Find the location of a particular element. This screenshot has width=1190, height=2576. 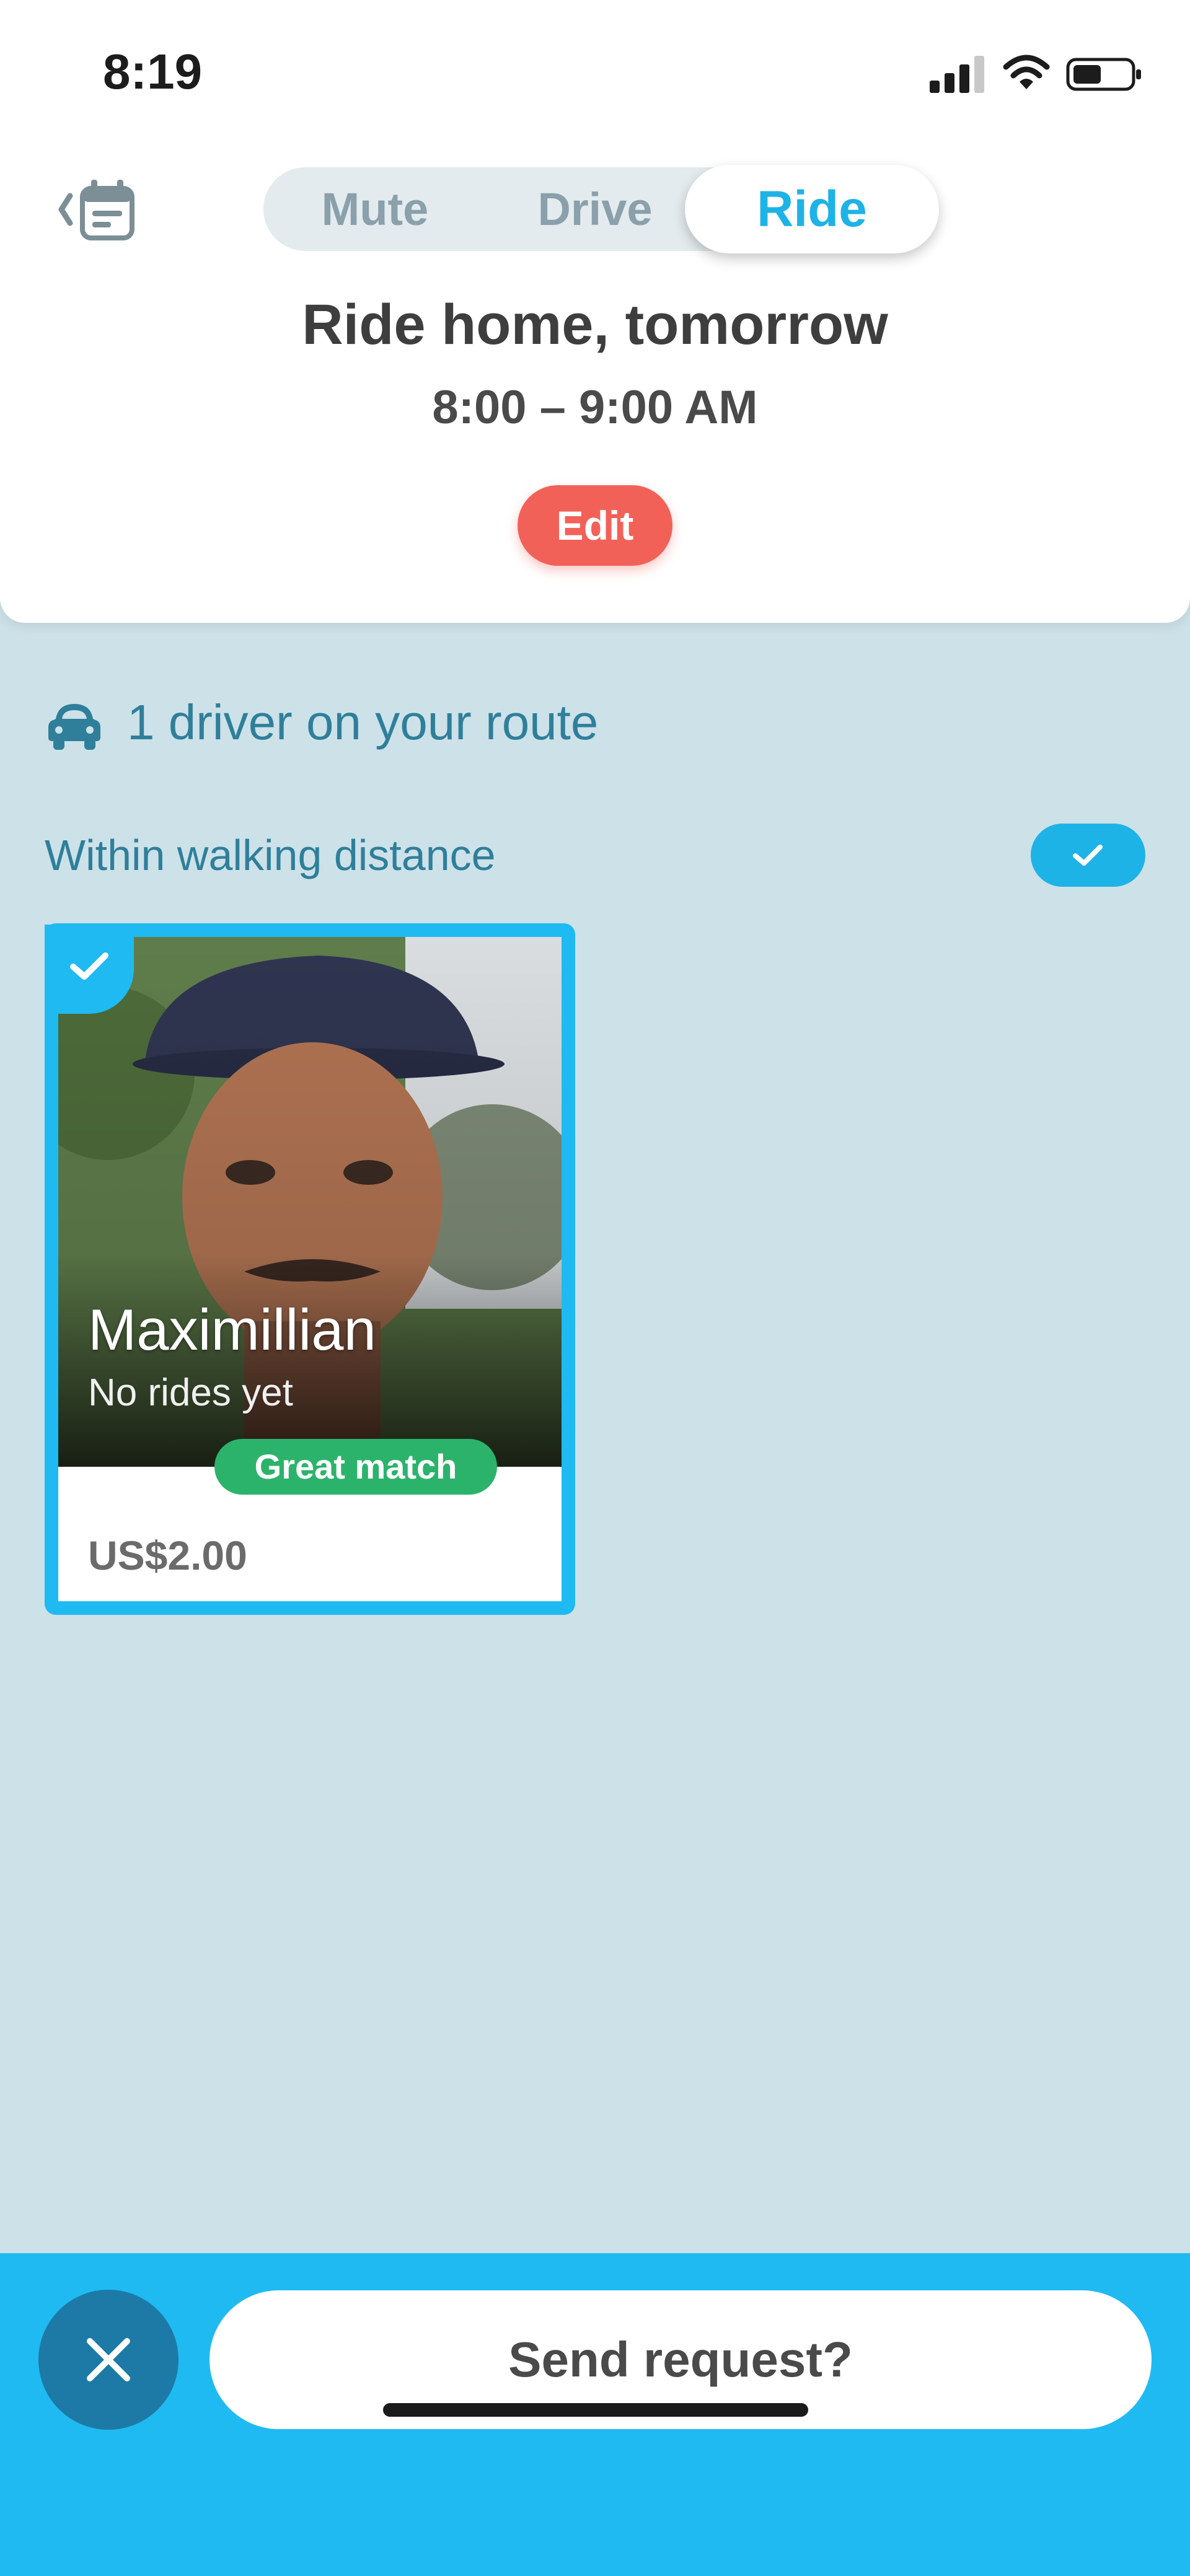

battery-icon is located at coordinates (1103, 75).